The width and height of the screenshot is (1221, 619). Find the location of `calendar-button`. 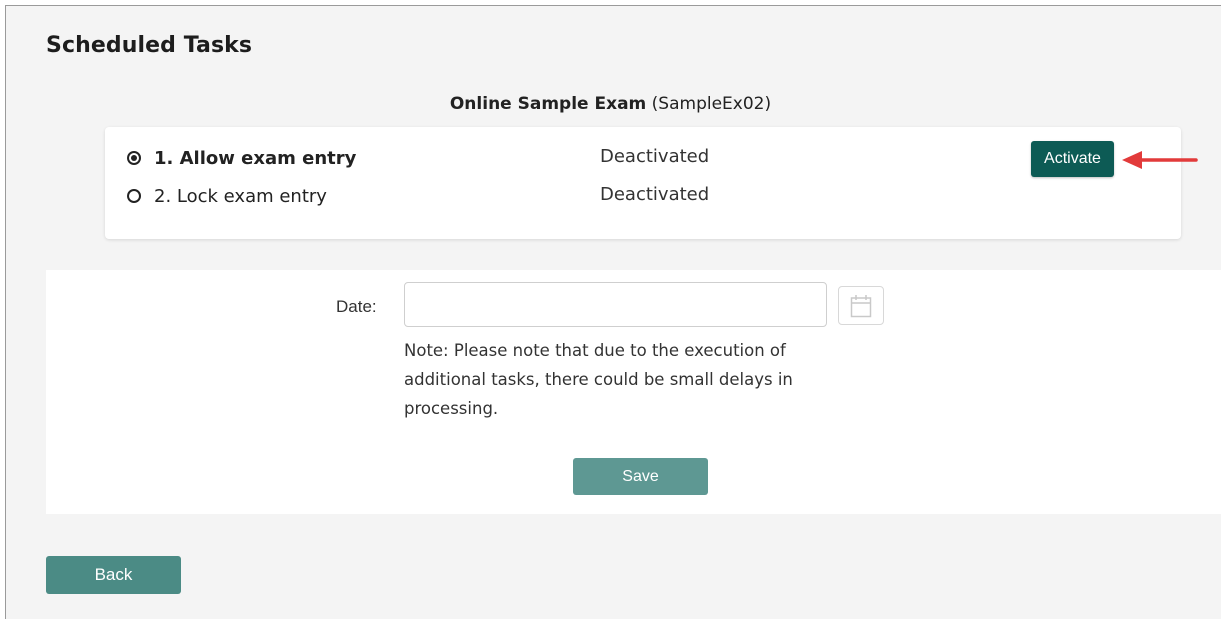

calendar-button is located at coordinates (861, 305).